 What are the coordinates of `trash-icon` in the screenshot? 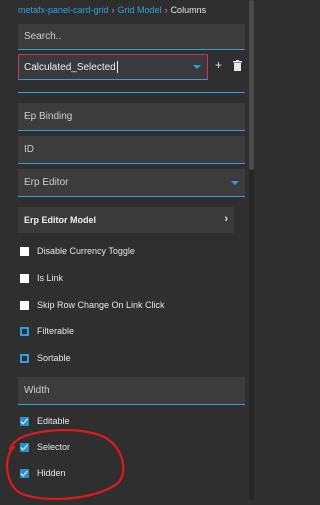 It's located at (237, 65).